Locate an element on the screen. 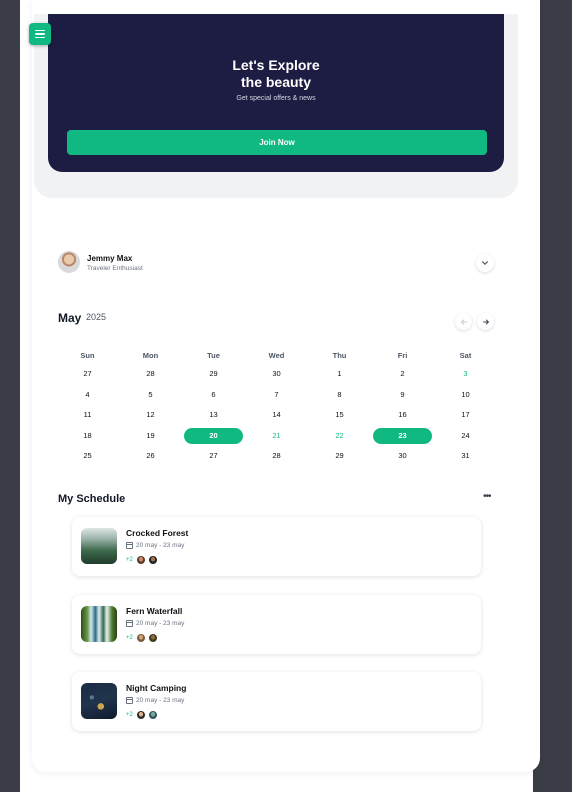 This screenshot has width=572, height=792. calendar-day: 15 is located at coordinates (339, 415).